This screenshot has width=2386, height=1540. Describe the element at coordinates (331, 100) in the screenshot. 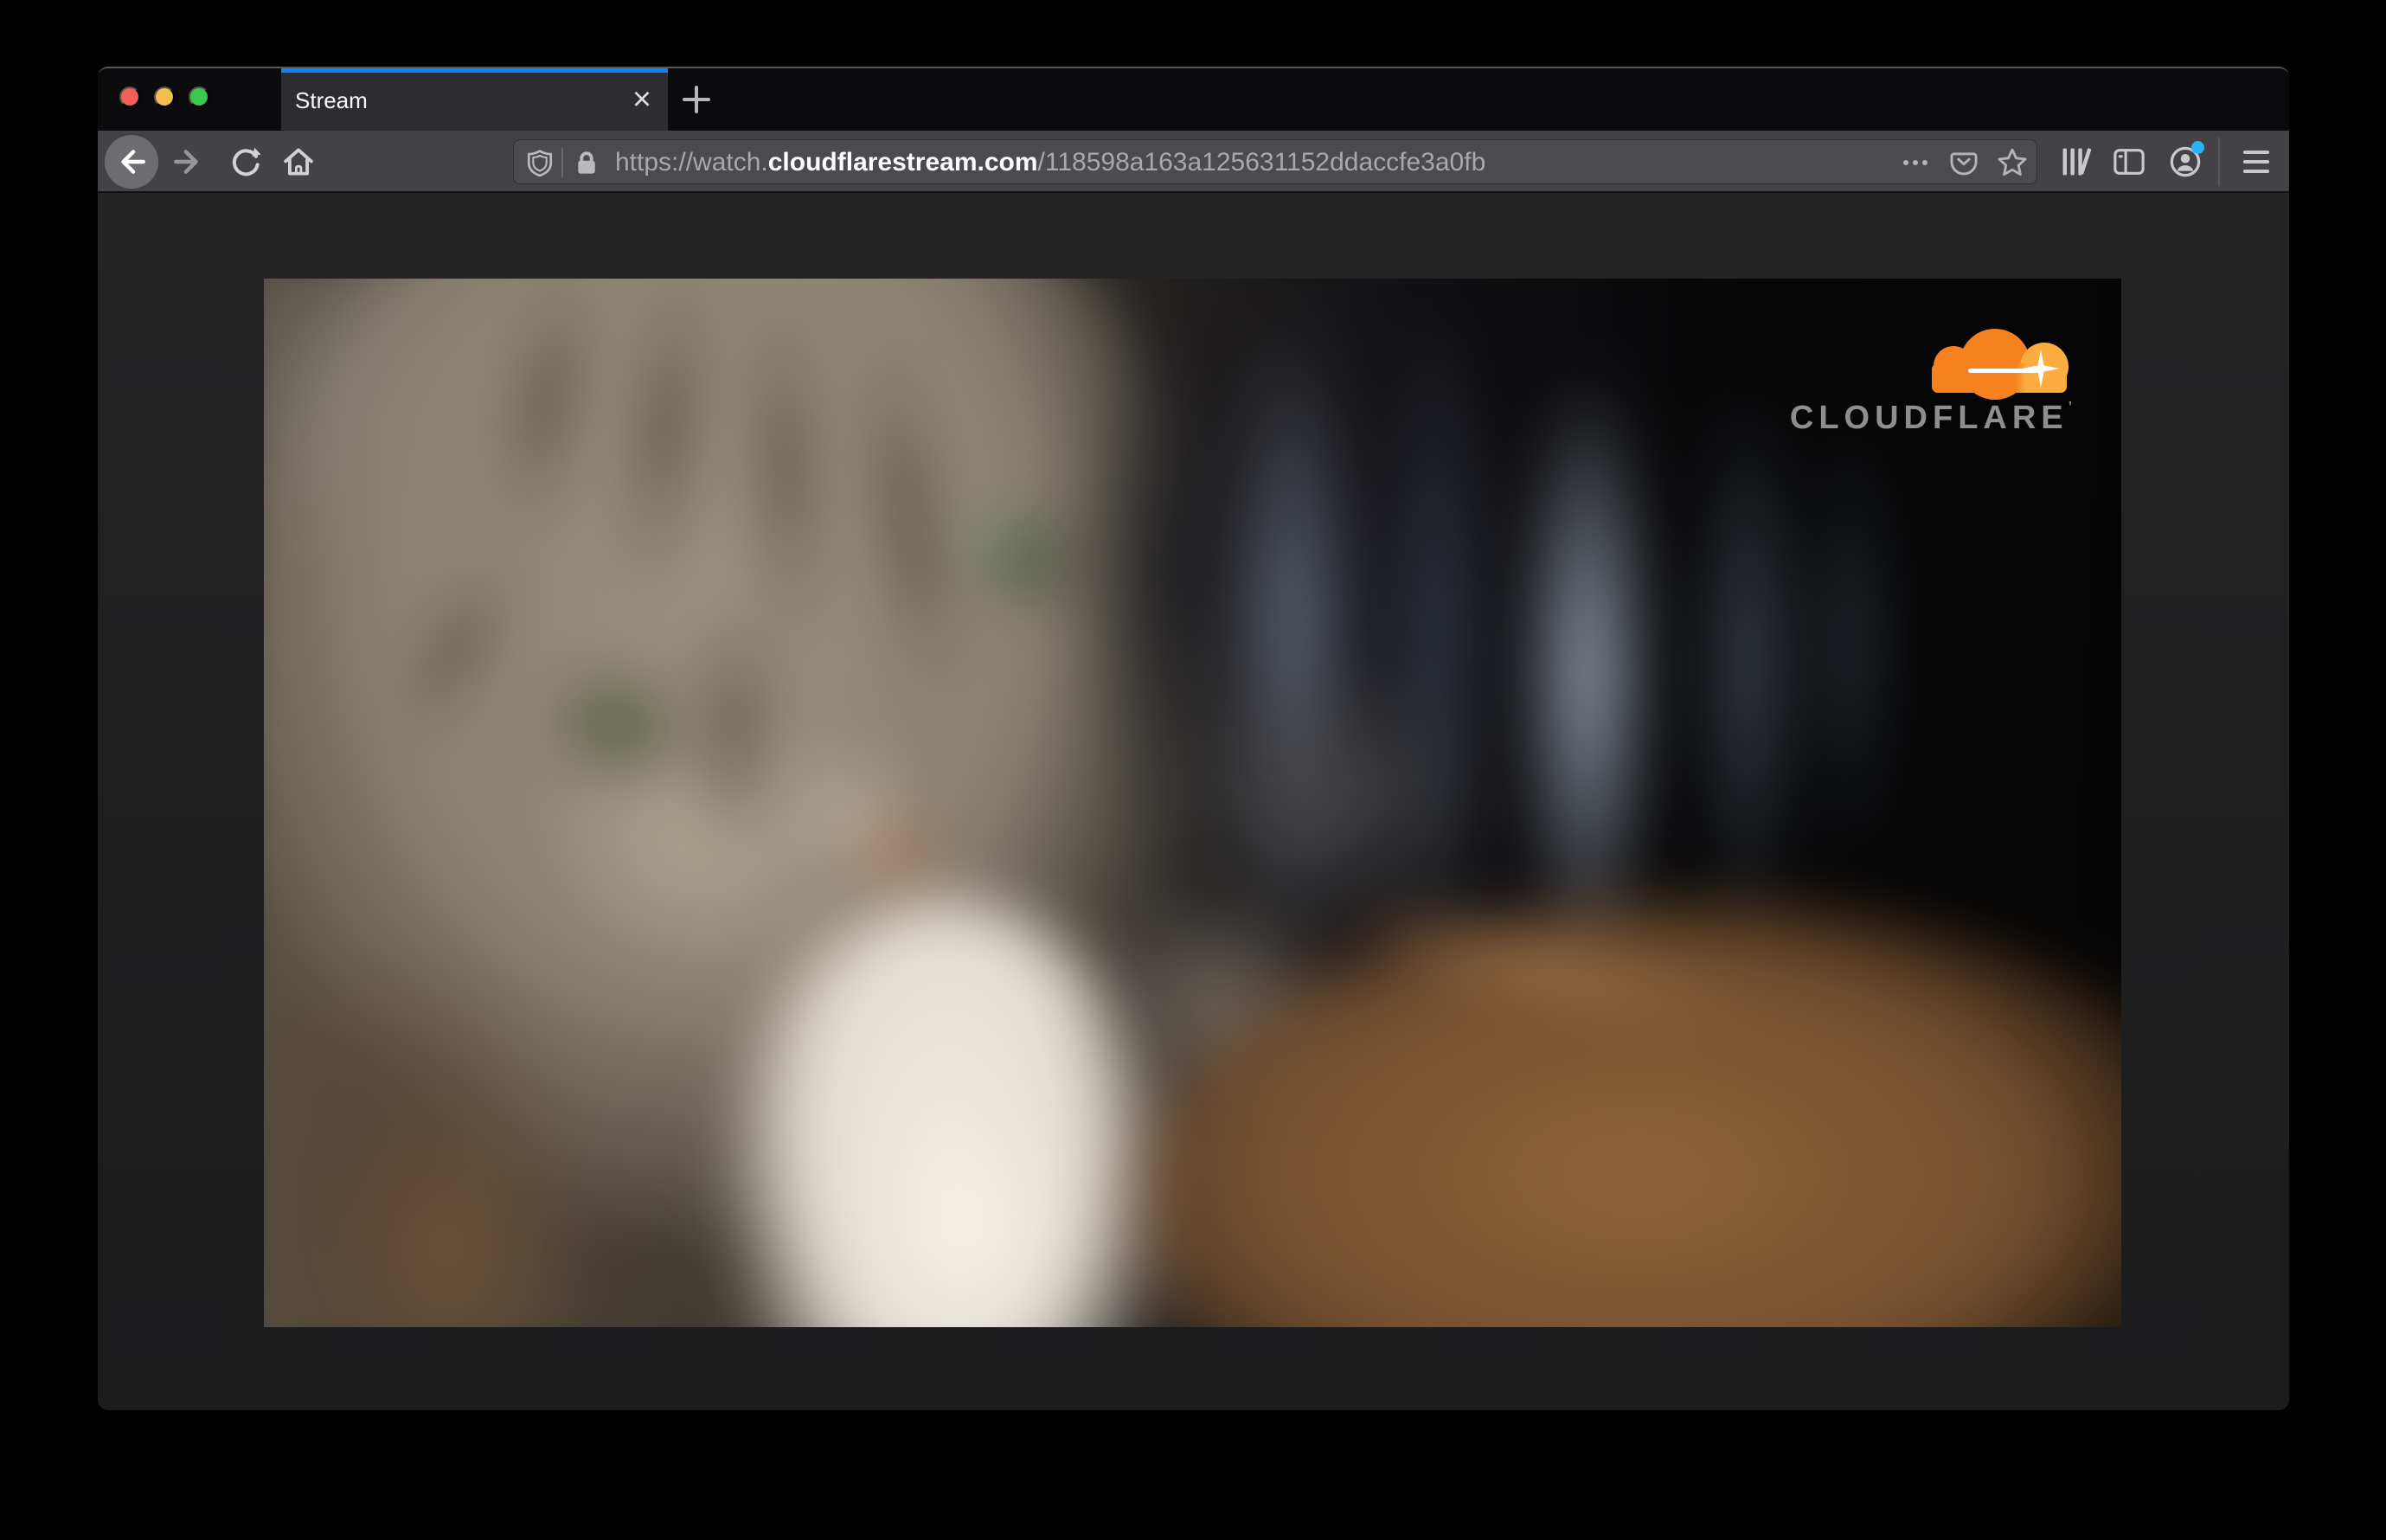

I see `tab-title: Stream` at that location.